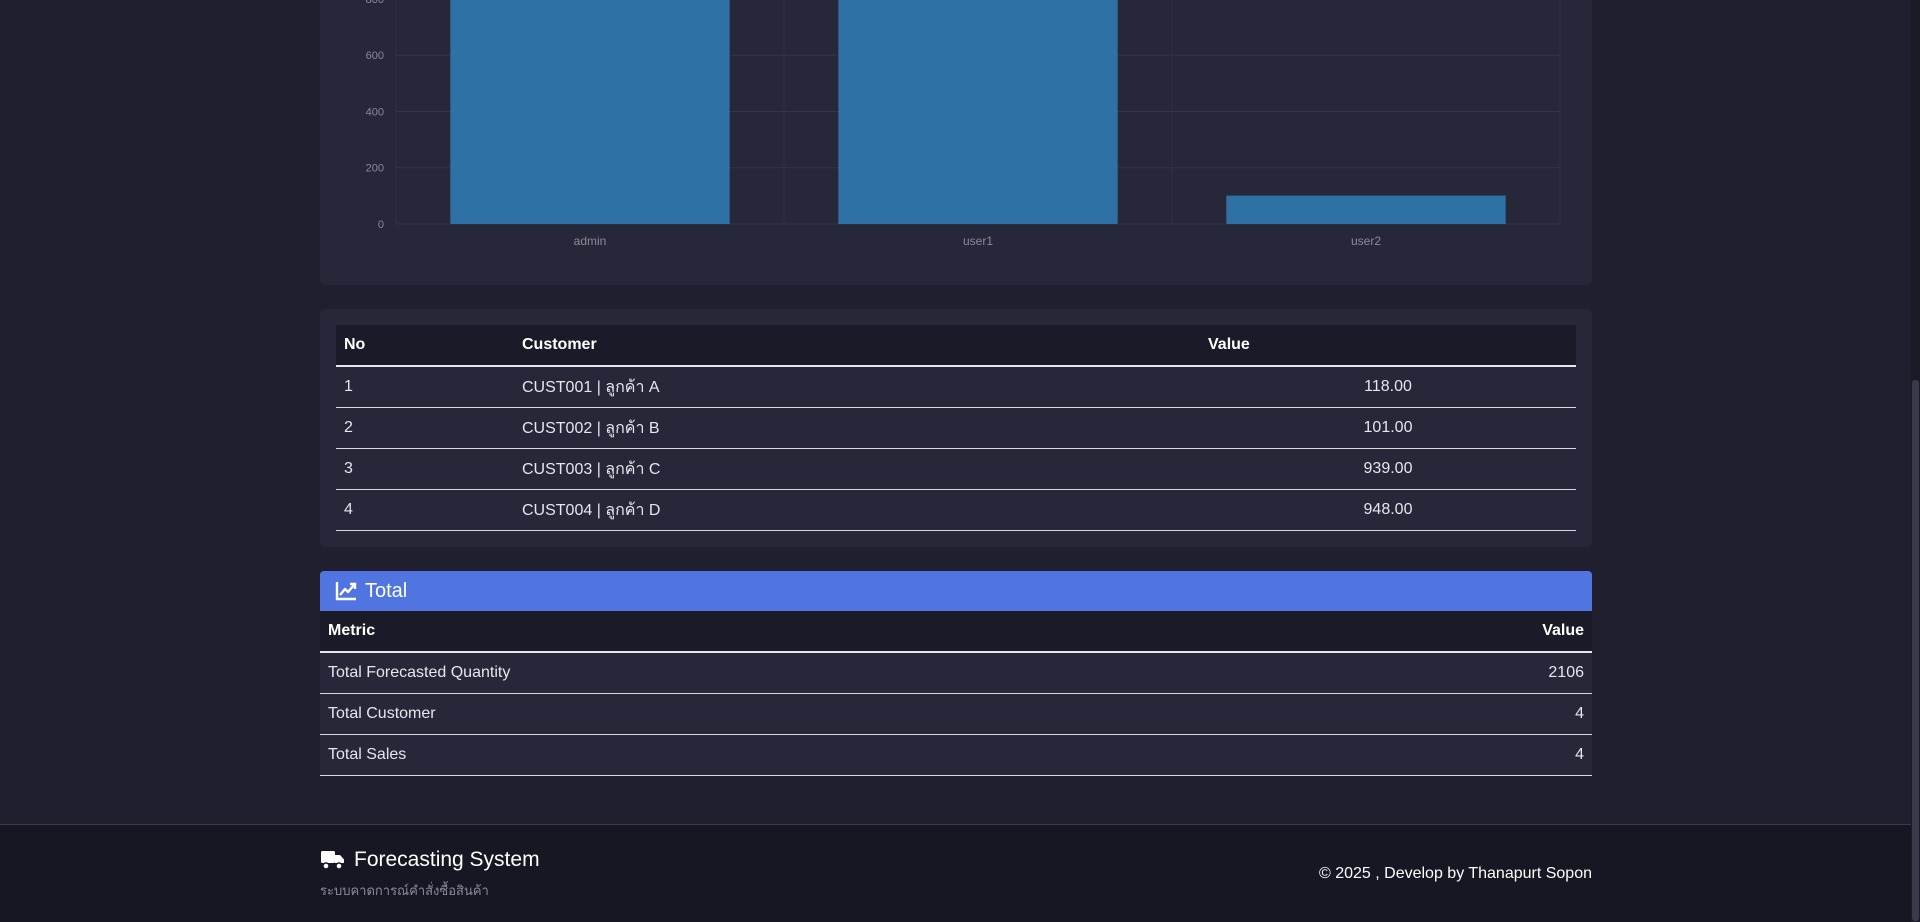  Describe the element at coordinates (425, 346) in the screenshot. I see `column-header-no: No` at that location.